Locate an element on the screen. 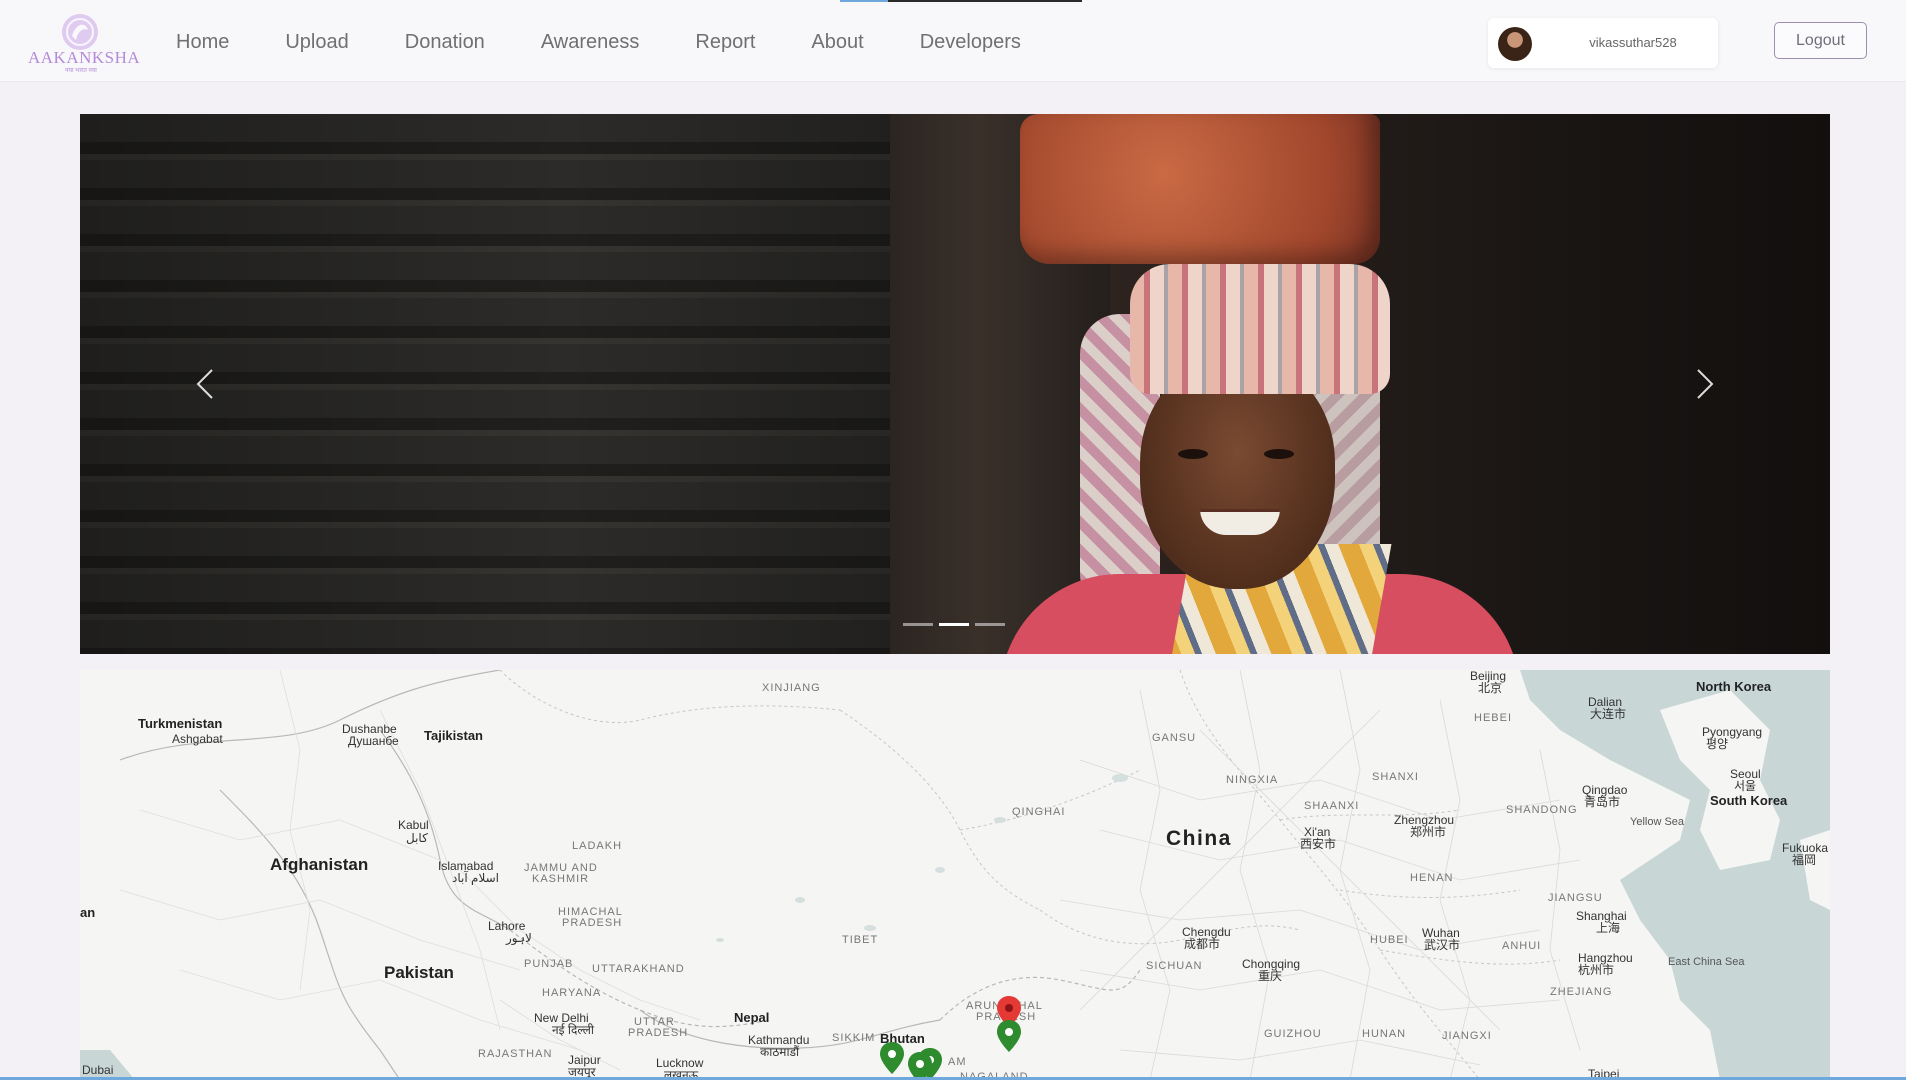 The height and width of the screenshot is (1080, 1906). map-label-tibet: TIBET is located at coordinates (860, 940).